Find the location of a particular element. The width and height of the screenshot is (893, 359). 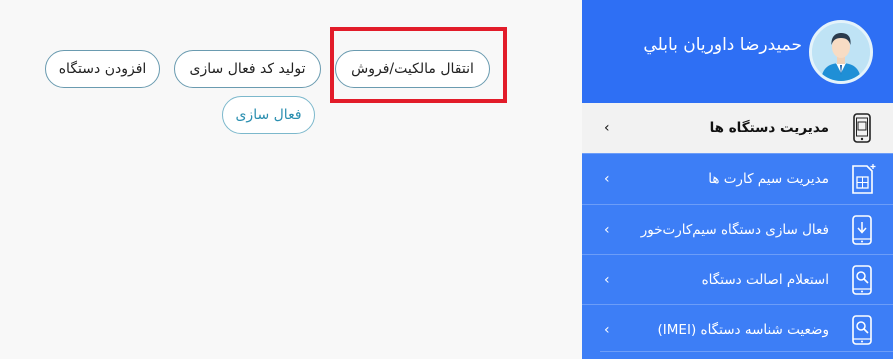

sidebar-item-label: استعلام اصالت دستگاه is located at coordinates (765, 280).